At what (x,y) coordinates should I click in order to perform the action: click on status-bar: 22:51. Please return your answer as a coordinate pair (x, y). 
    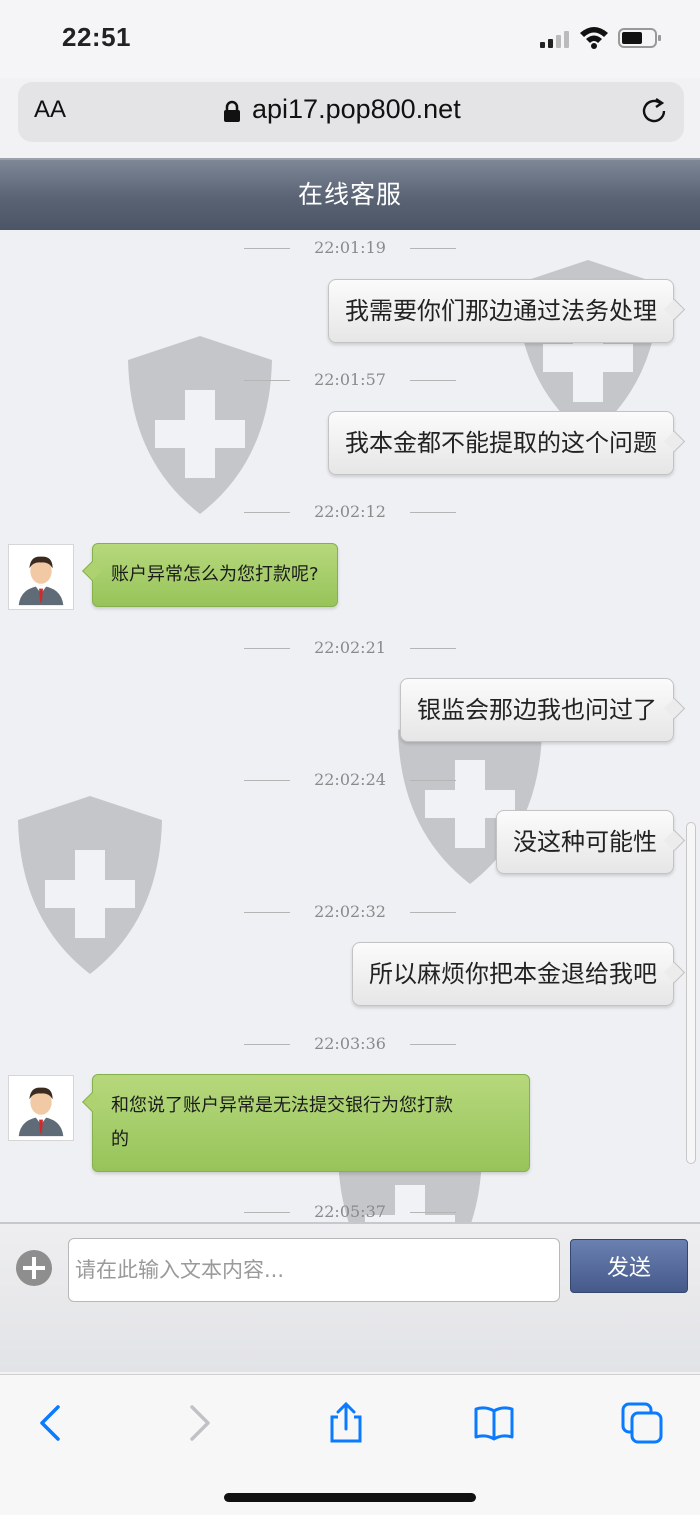
    Looking at the image, I should click on (350, 39).